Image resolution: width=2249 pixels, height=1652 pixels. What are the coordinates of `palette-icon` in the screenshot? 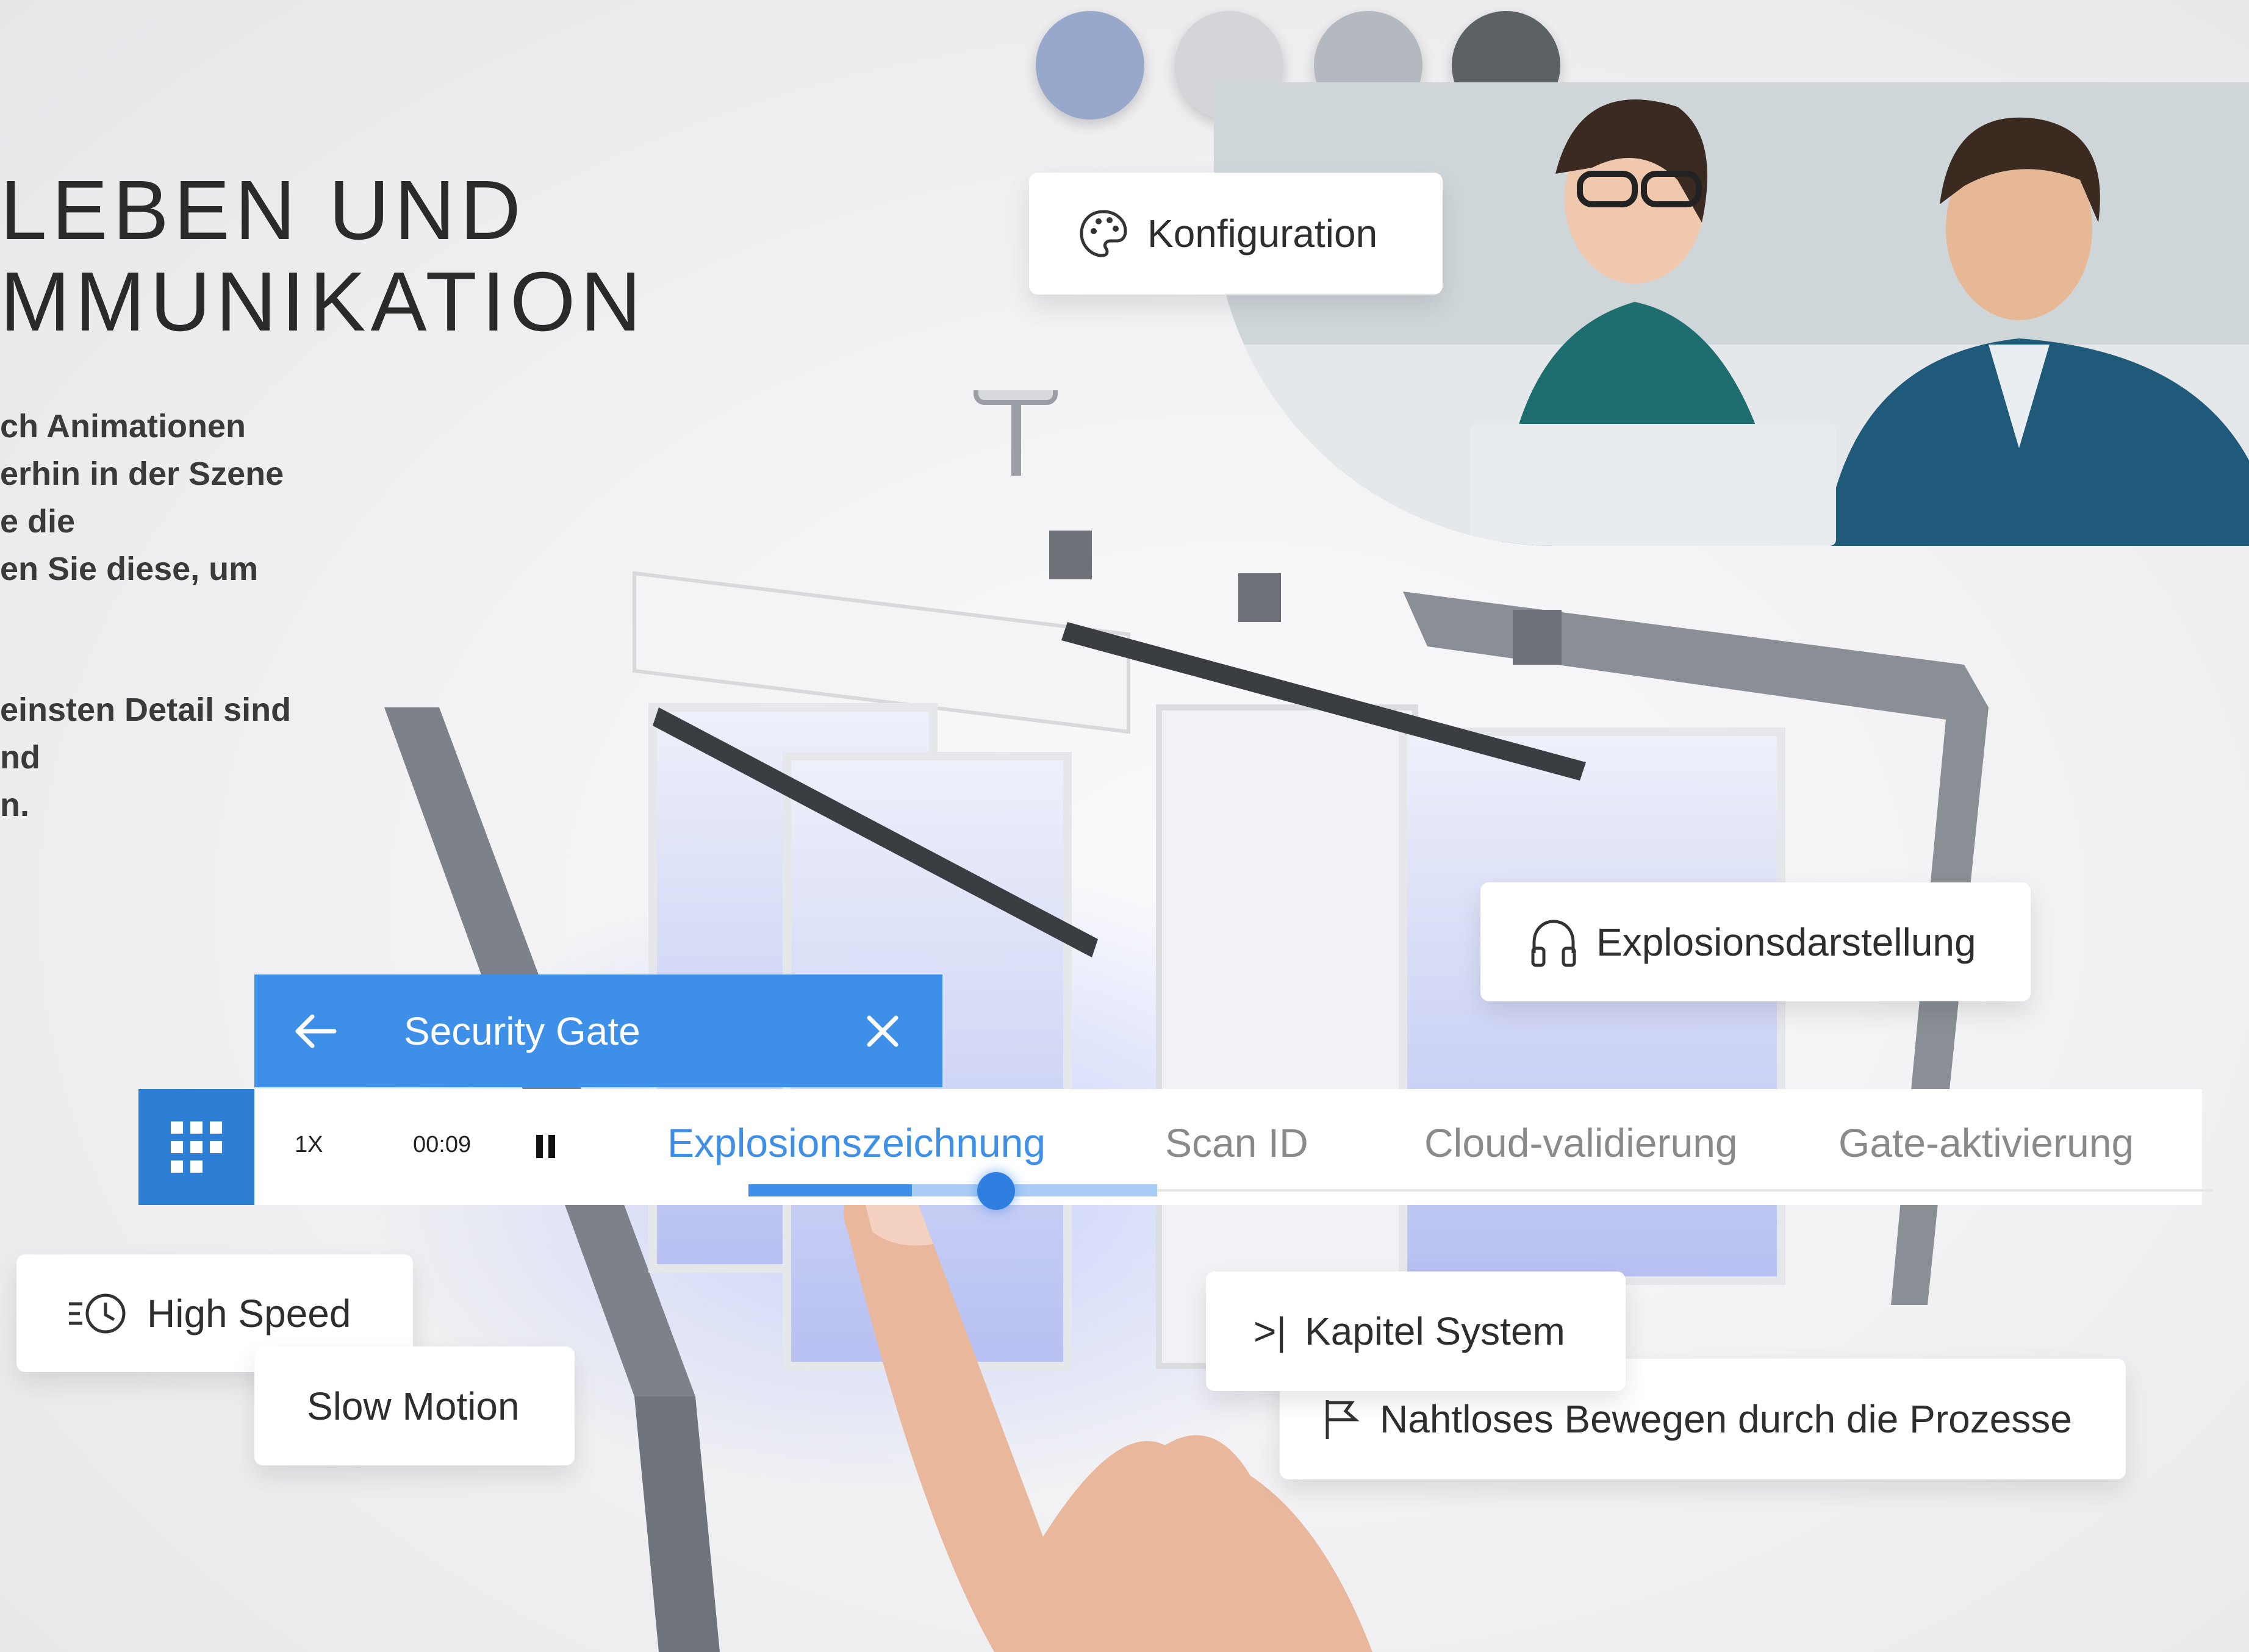 It's located at (1103, 233).